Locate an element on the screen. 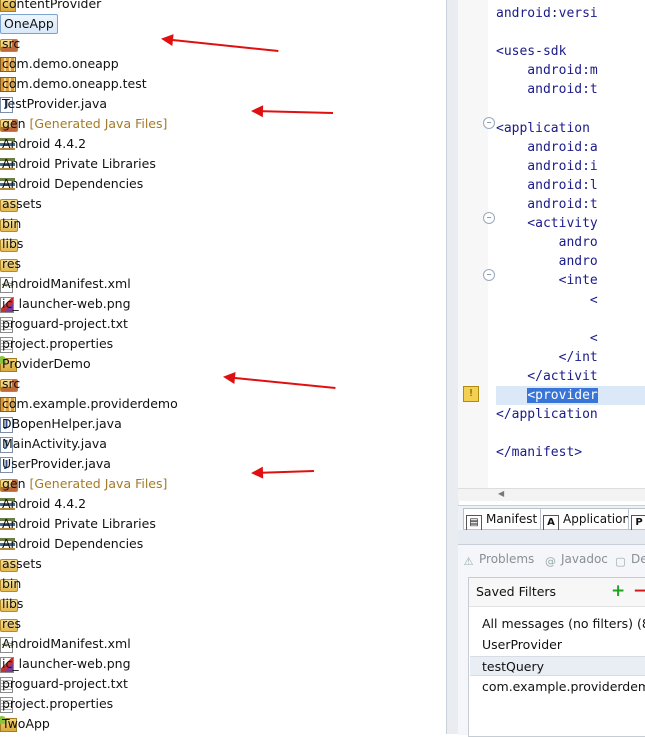 This screenshot has height=737, width=645. code-line: <provider is located at coordinates (570, 395).